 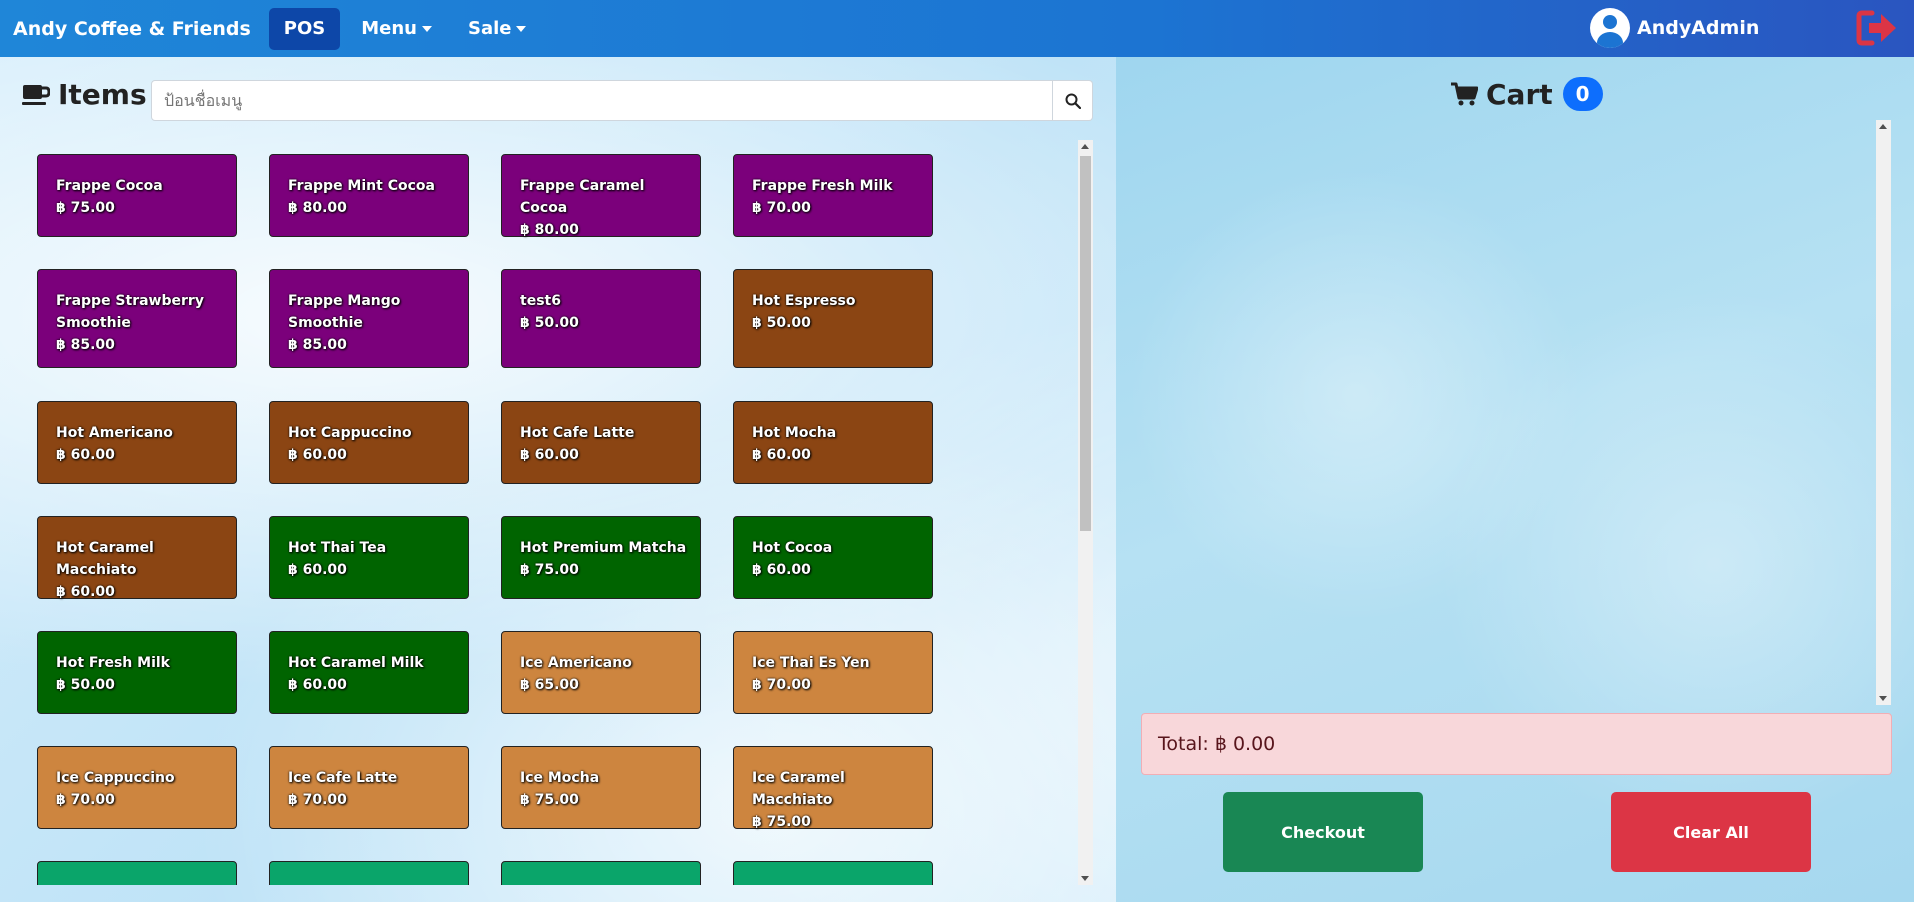 I want to click on menu-item-tile: Hot Cafe Latte ฿ 60.00, so click(x=601, y=442).